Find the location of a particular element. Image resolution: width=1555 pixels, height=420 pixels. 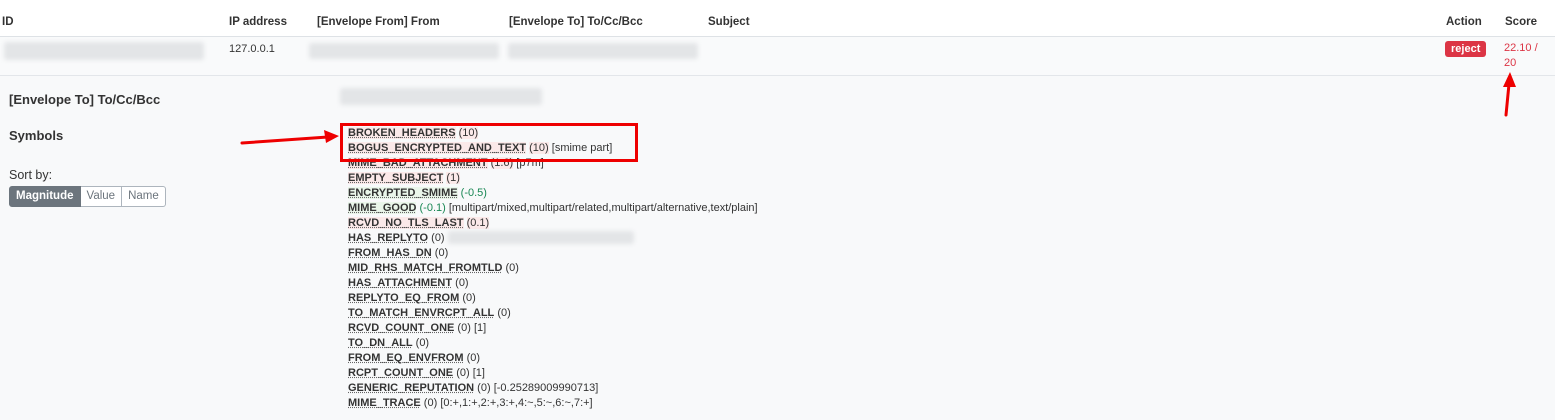

symbol-item: TO_DN_ALL (0) is located at coordinates (553, 343).